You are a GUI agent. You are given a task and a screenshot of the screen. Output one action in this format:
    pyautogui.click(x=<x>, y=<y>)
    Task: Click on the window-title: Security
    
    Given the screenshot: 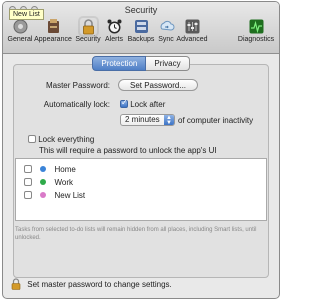 What is the action you would take?
    pyautogui.click(x=141, y=10)
    